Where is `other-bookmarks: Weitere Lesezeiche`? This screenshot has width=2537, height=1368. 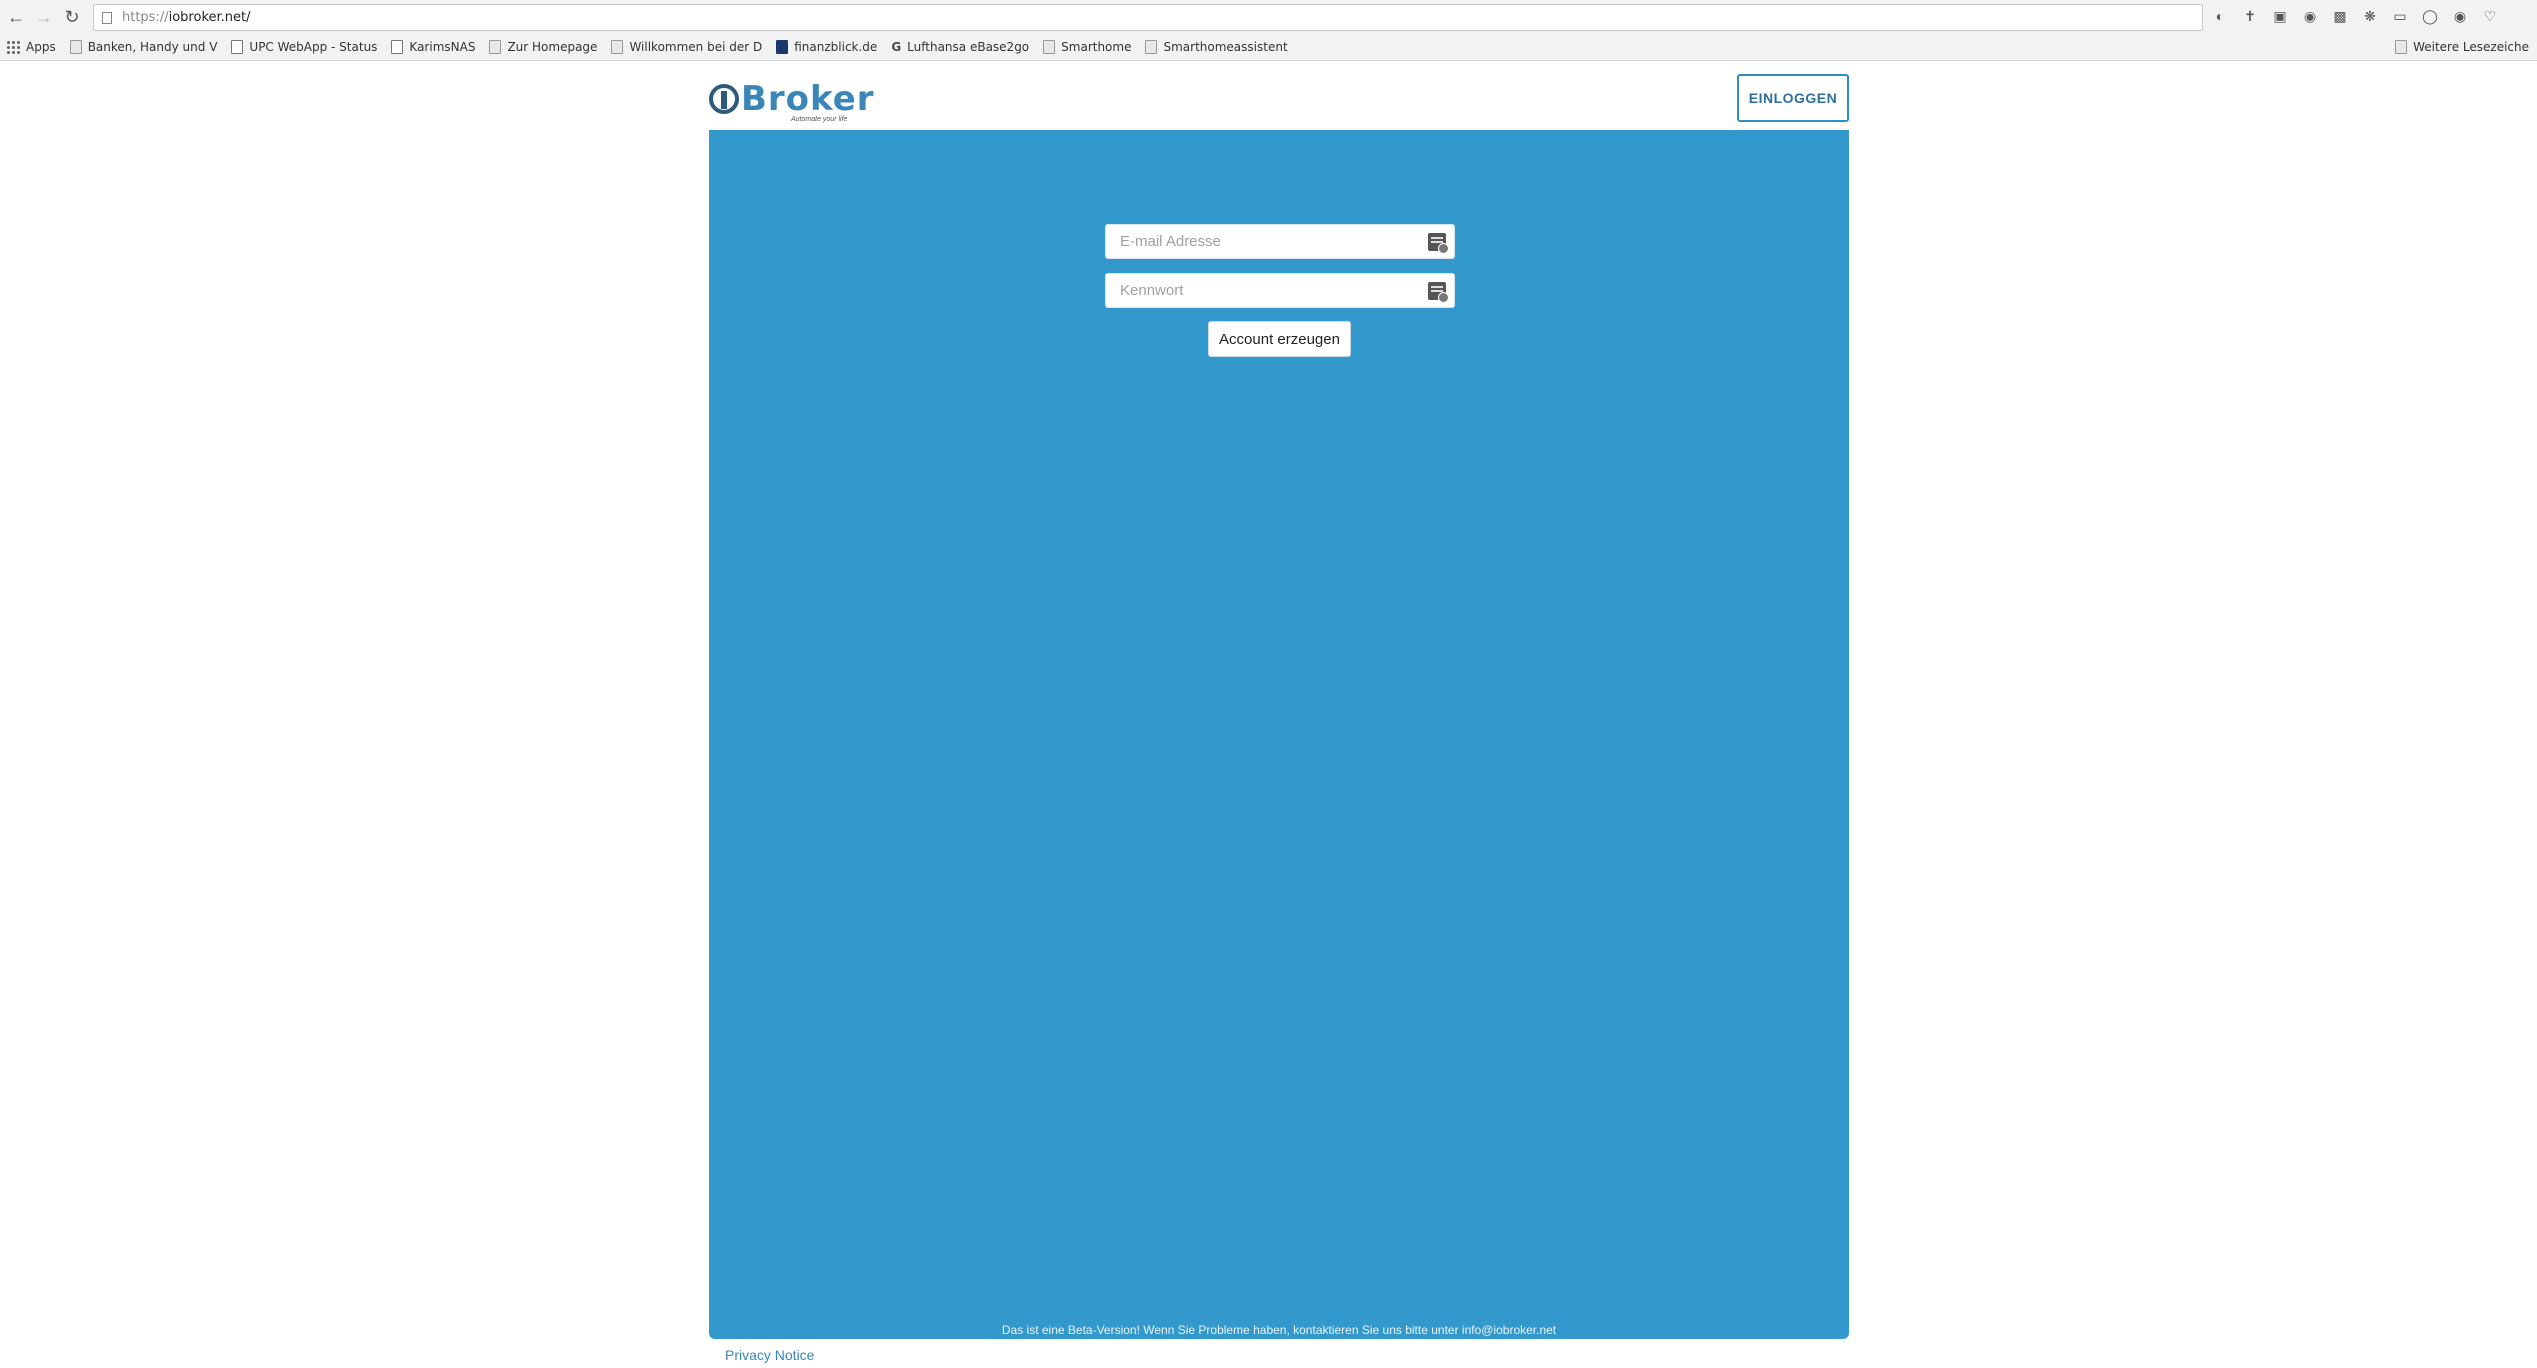
other-bookmarks: Weitere Lesezeiche is located at coordinates (2463, 47).